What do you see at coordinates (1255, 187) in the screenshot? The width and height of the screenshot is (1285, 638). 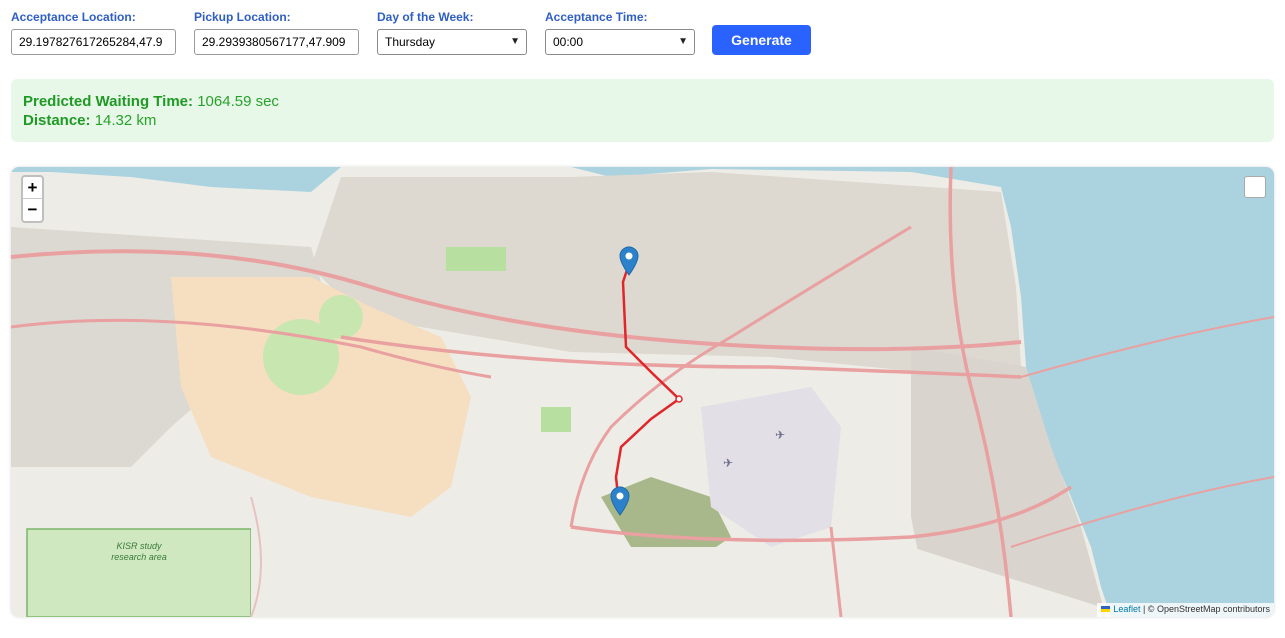 I see `fullscreen-button` at bounding box center [1255, 187].